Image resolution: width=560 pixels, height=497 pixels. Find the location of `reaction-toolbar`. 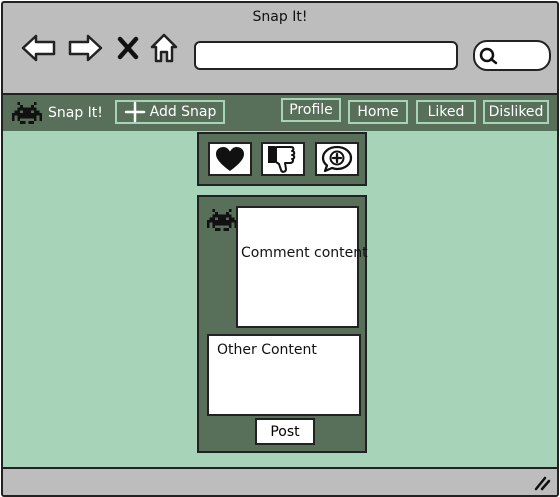

reaction-toolbar is located at coordinates (282, 159).